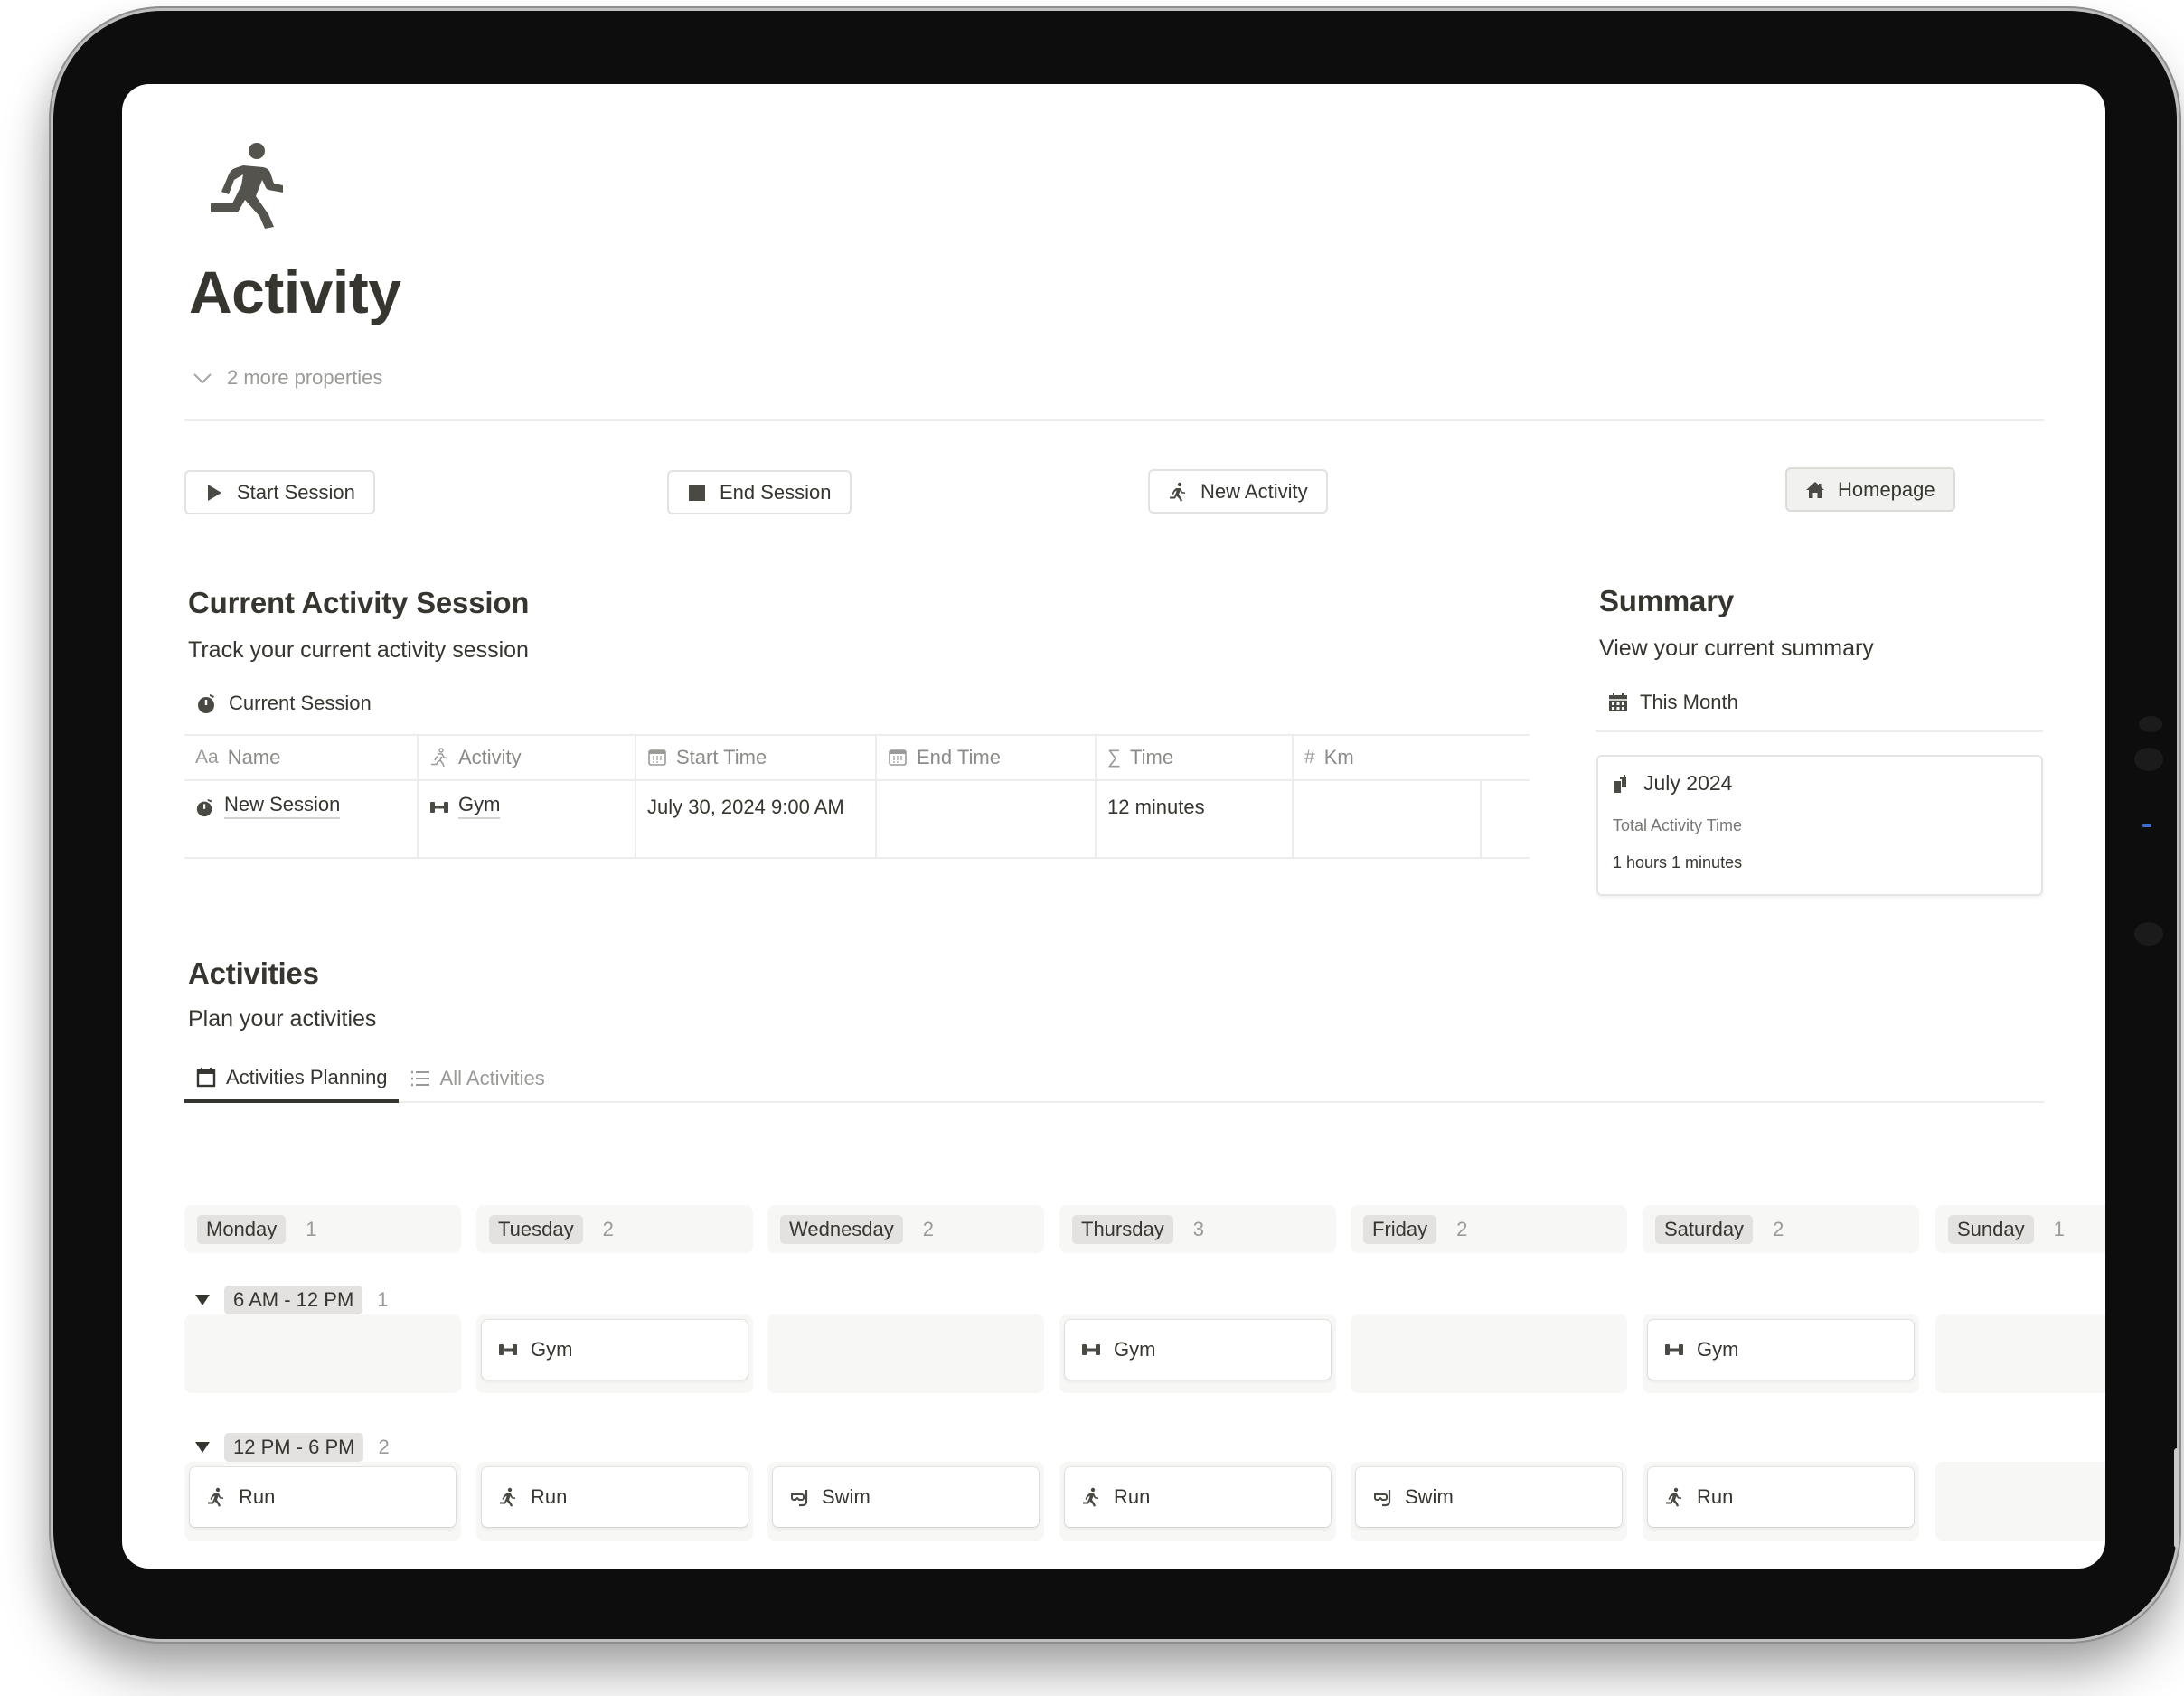  Describe the element at coordinates (536, 1229) in the screenshot. I see `day-pill: Tuesday` at that location.